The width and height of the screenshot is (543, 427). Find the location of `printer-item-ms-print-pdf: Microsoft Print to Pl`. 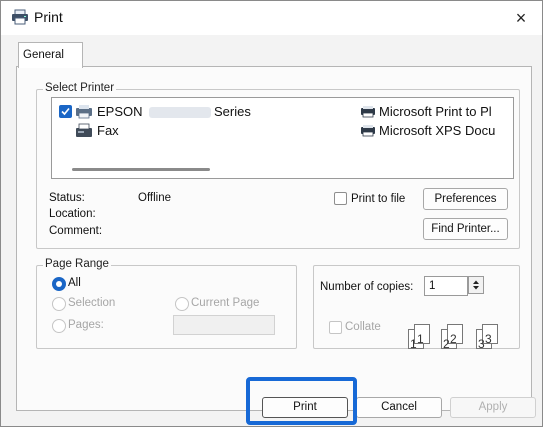

printer-item-ms-print-pdf: Microsoft Print to Pl is located at coordinates (436, 112).